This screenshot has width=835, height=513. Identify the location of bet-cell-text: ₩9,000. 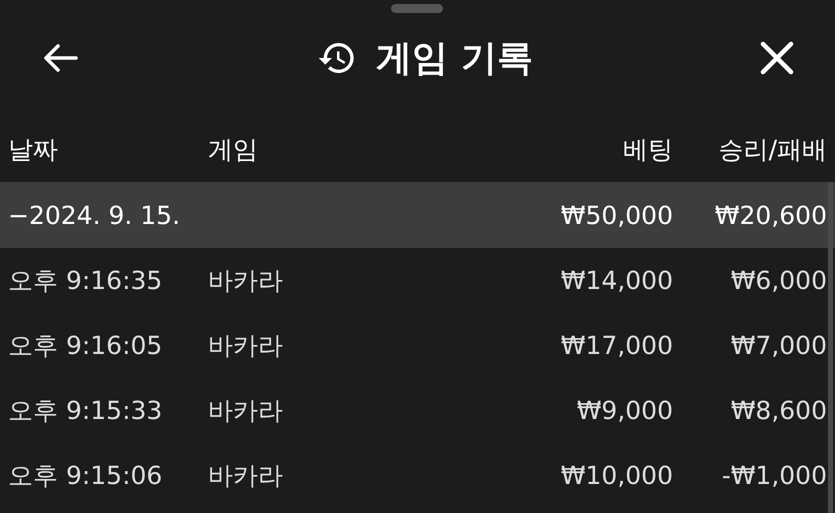
(624, 410).